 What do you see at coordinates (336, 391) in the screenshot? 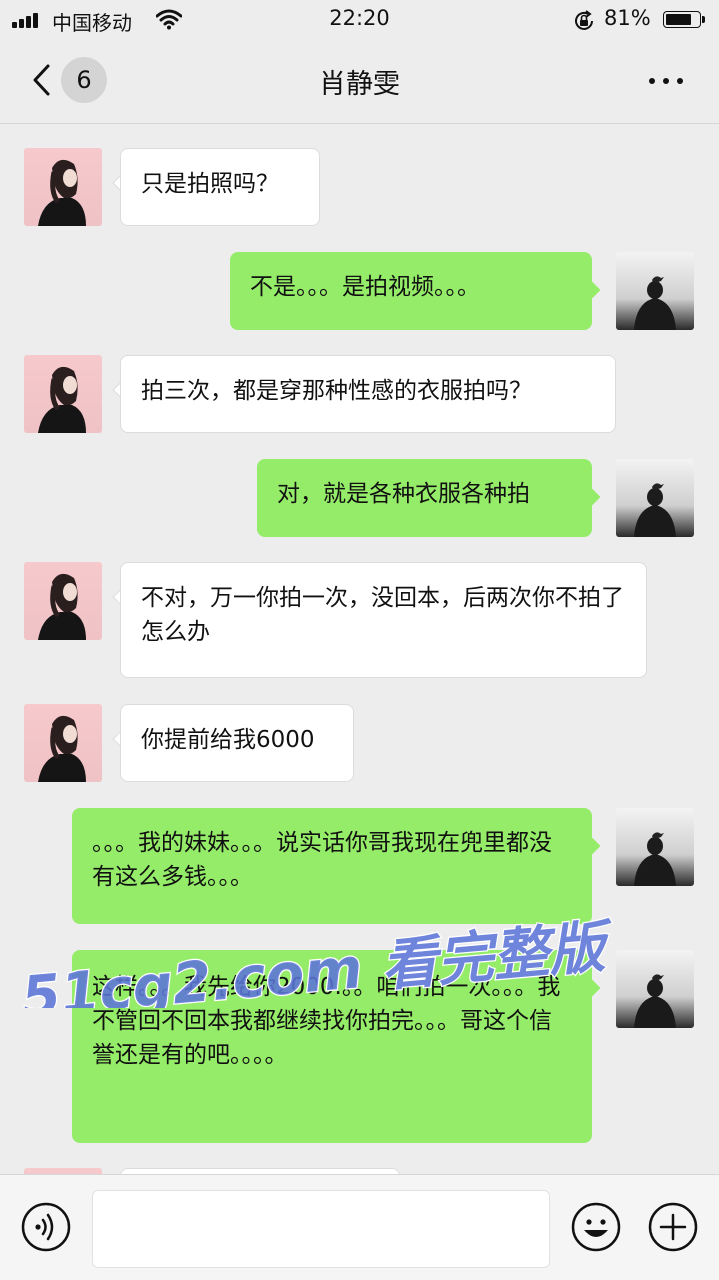
I see `message-text: 拍三次，都是穿那种性感的衣服拍吗？` at bounding box center [336, 391].